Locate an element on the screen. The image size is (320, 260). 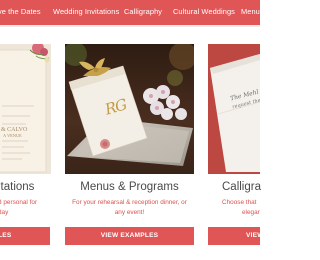
nav-item-calligraphy: Calligraphy is located at coordinates (143, 11).